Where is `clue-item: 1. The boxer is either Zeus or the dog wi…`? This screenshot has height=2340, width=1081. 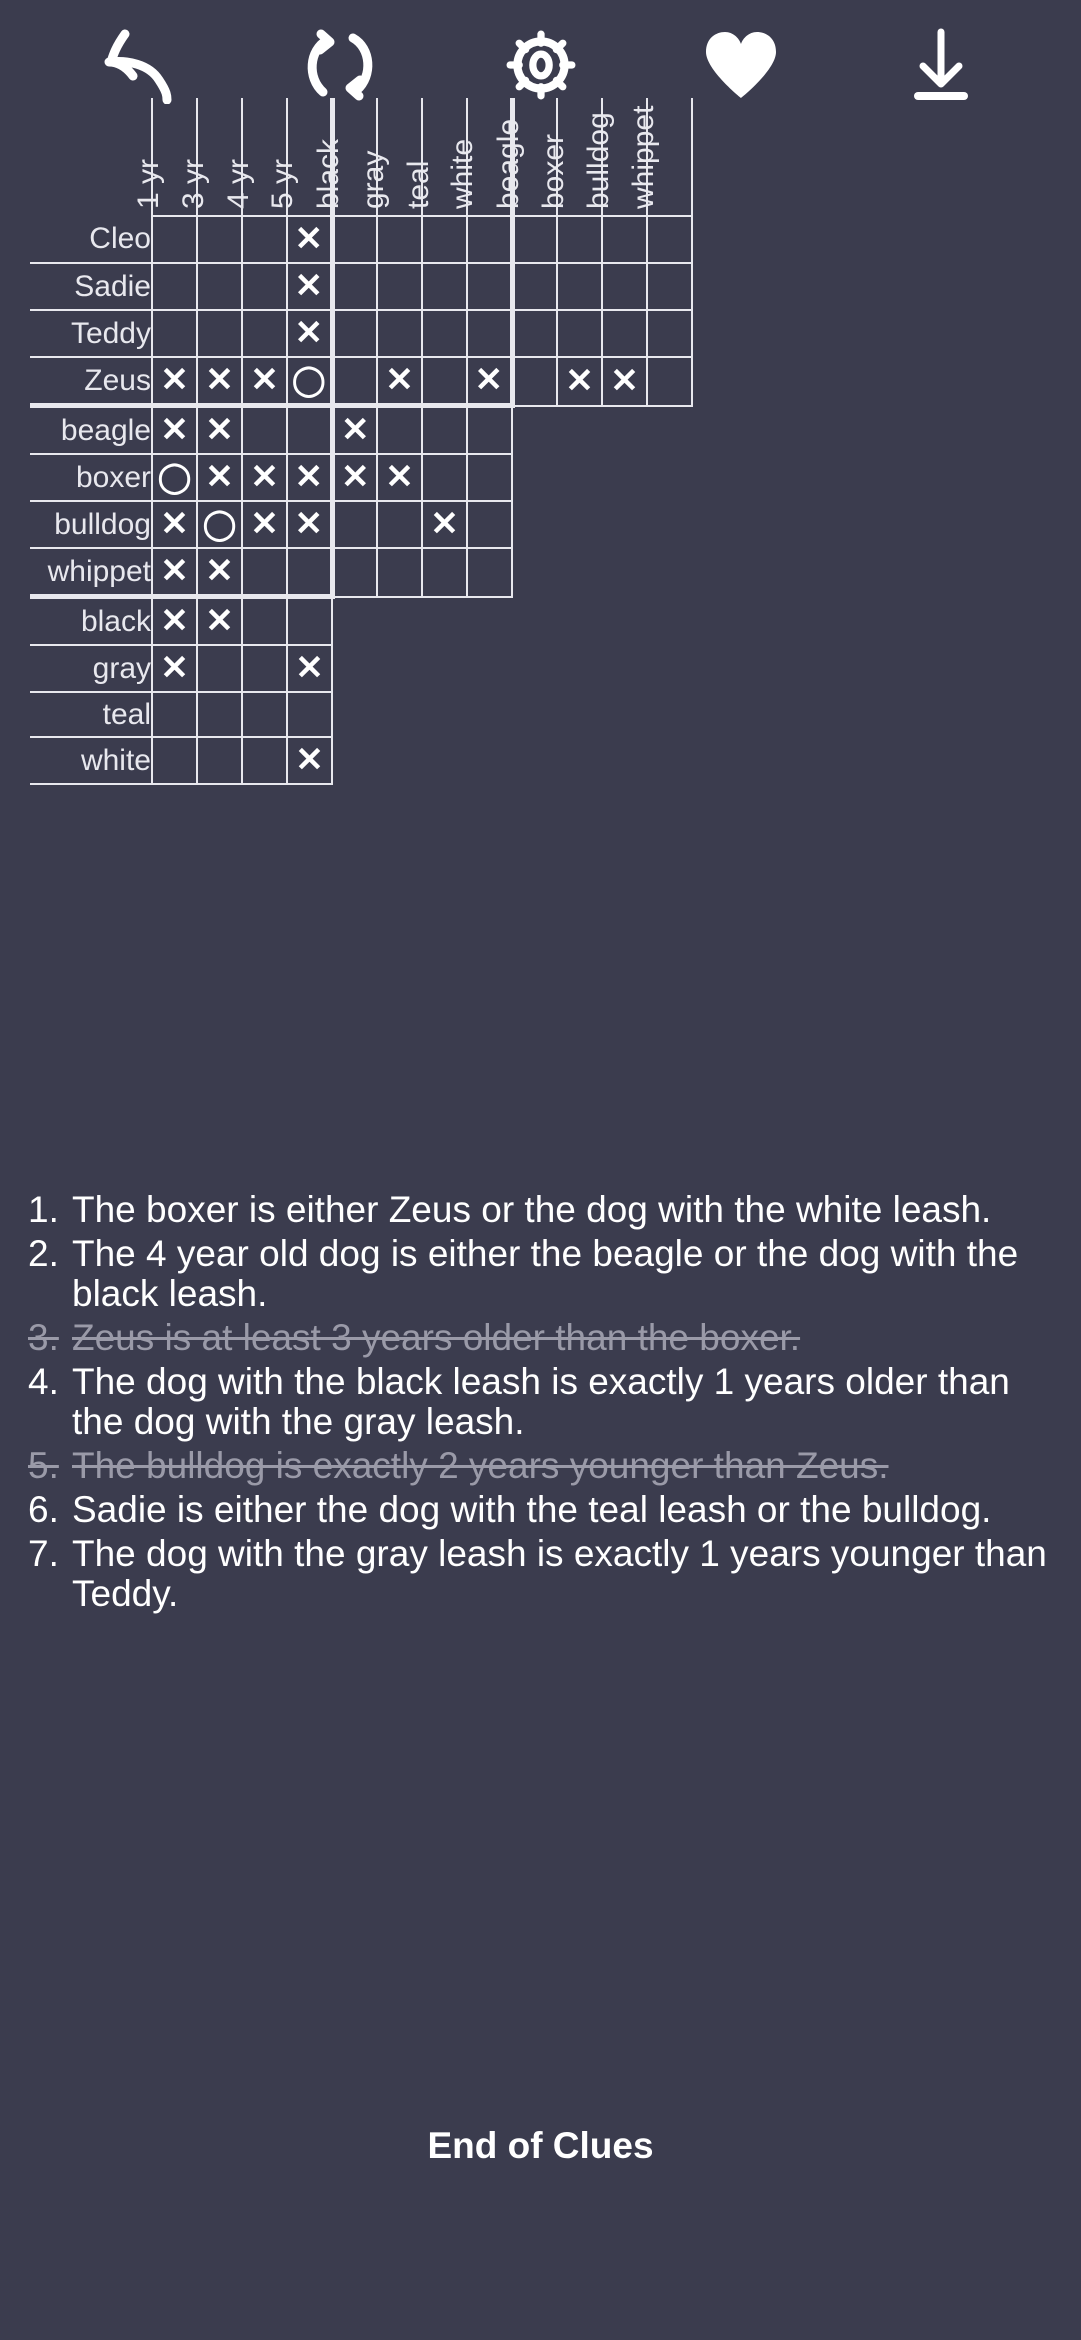
clue-item: 1. The boxer is either Zeus or the dog wi… is located at coordinates (540, 1210).